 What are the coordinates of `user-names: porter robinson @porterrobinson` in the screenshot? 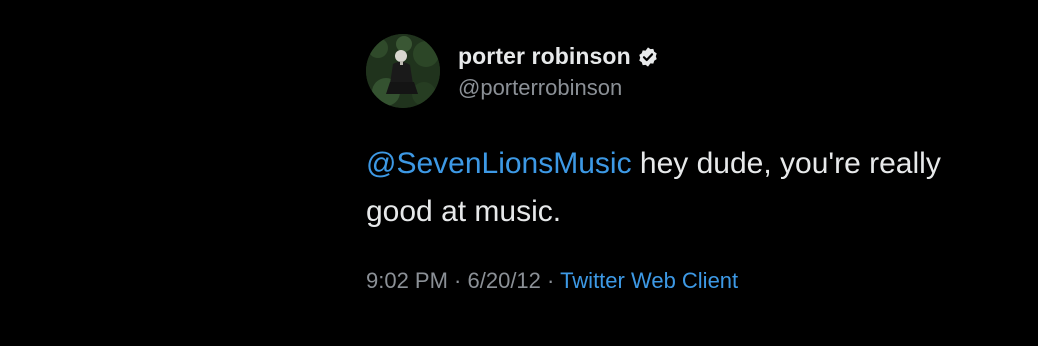 It's located at (558, 71).